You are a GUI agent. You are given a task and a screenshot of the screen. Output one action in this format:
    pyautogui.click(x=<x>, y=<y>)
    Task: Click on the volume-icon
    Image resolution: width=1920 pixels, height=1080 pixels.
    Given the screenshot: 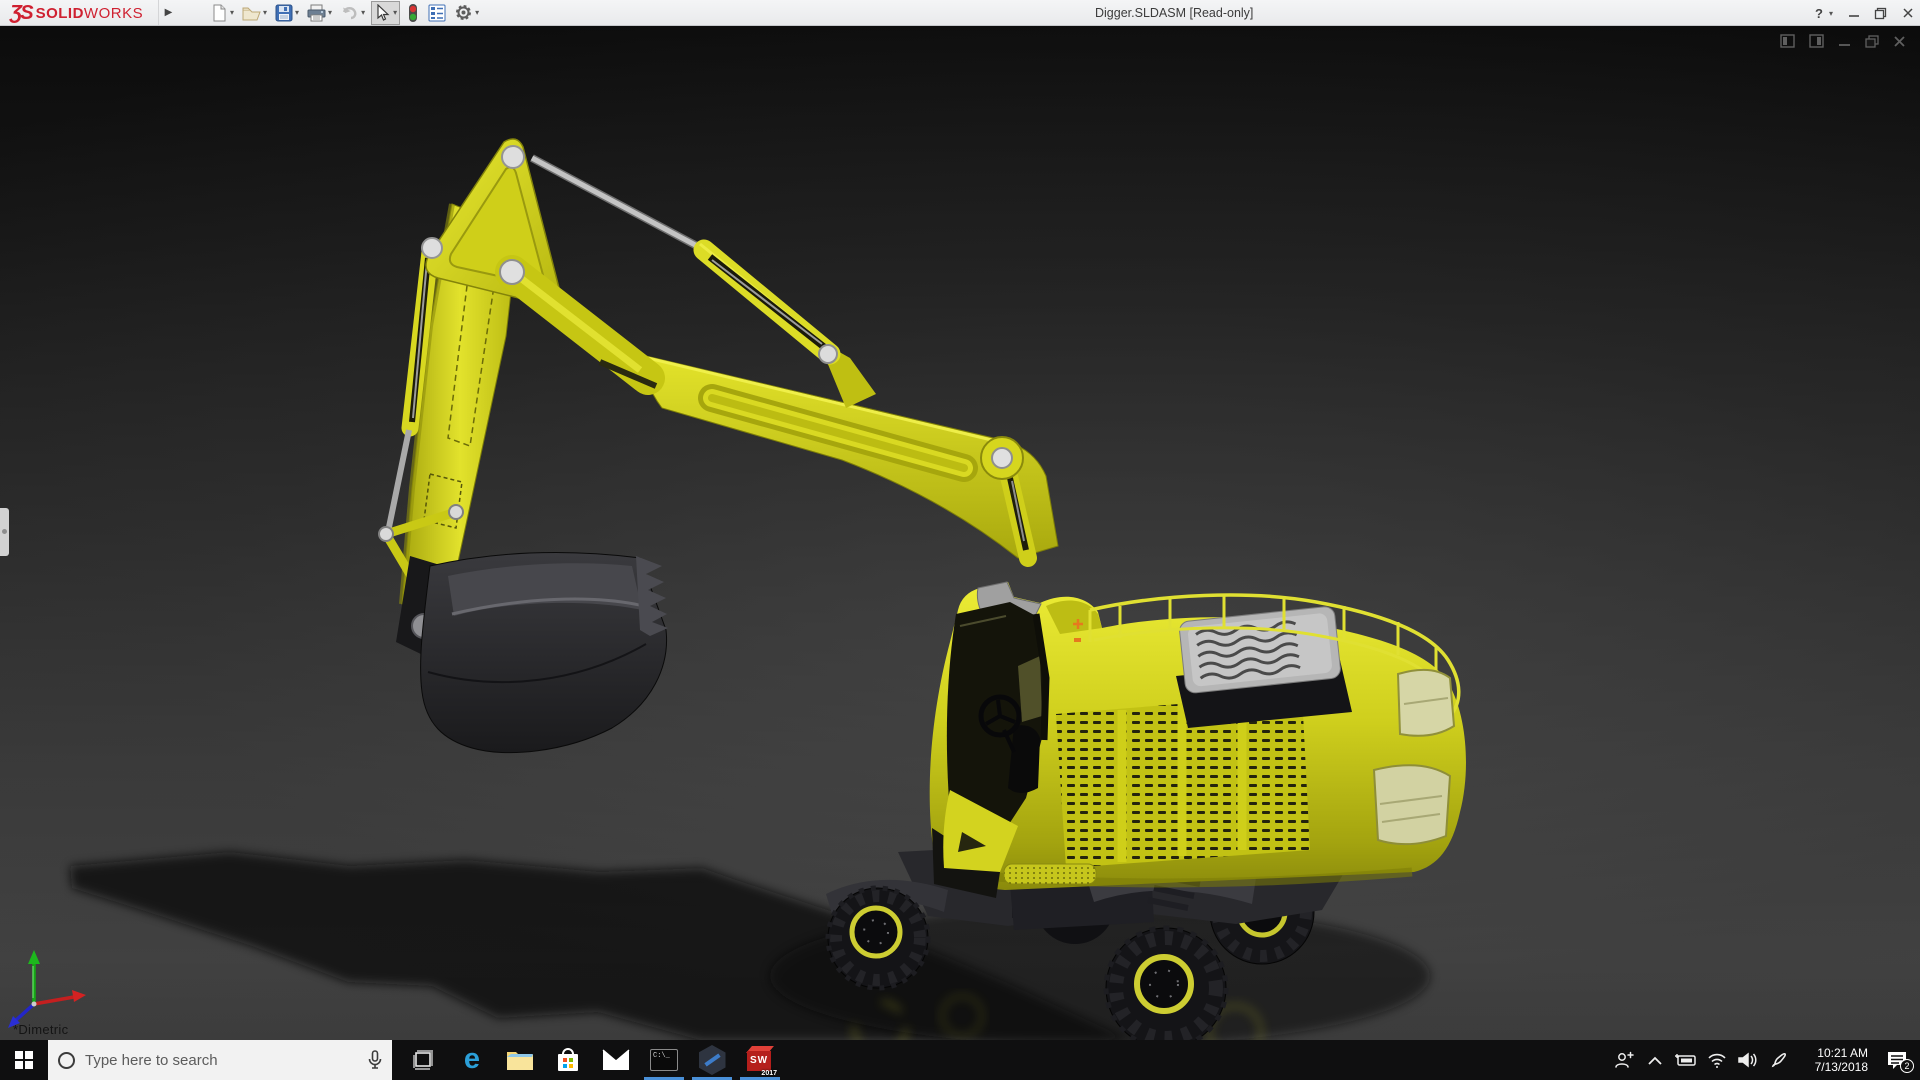 What is the action you would take?
    pyautogui.click(x=1747, y=1060)
    